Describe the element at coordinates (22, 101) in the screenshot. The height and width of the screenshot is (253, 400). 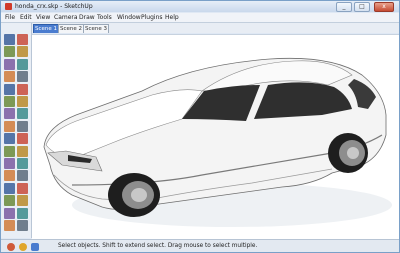
I see `follow-me-icon` at that location.